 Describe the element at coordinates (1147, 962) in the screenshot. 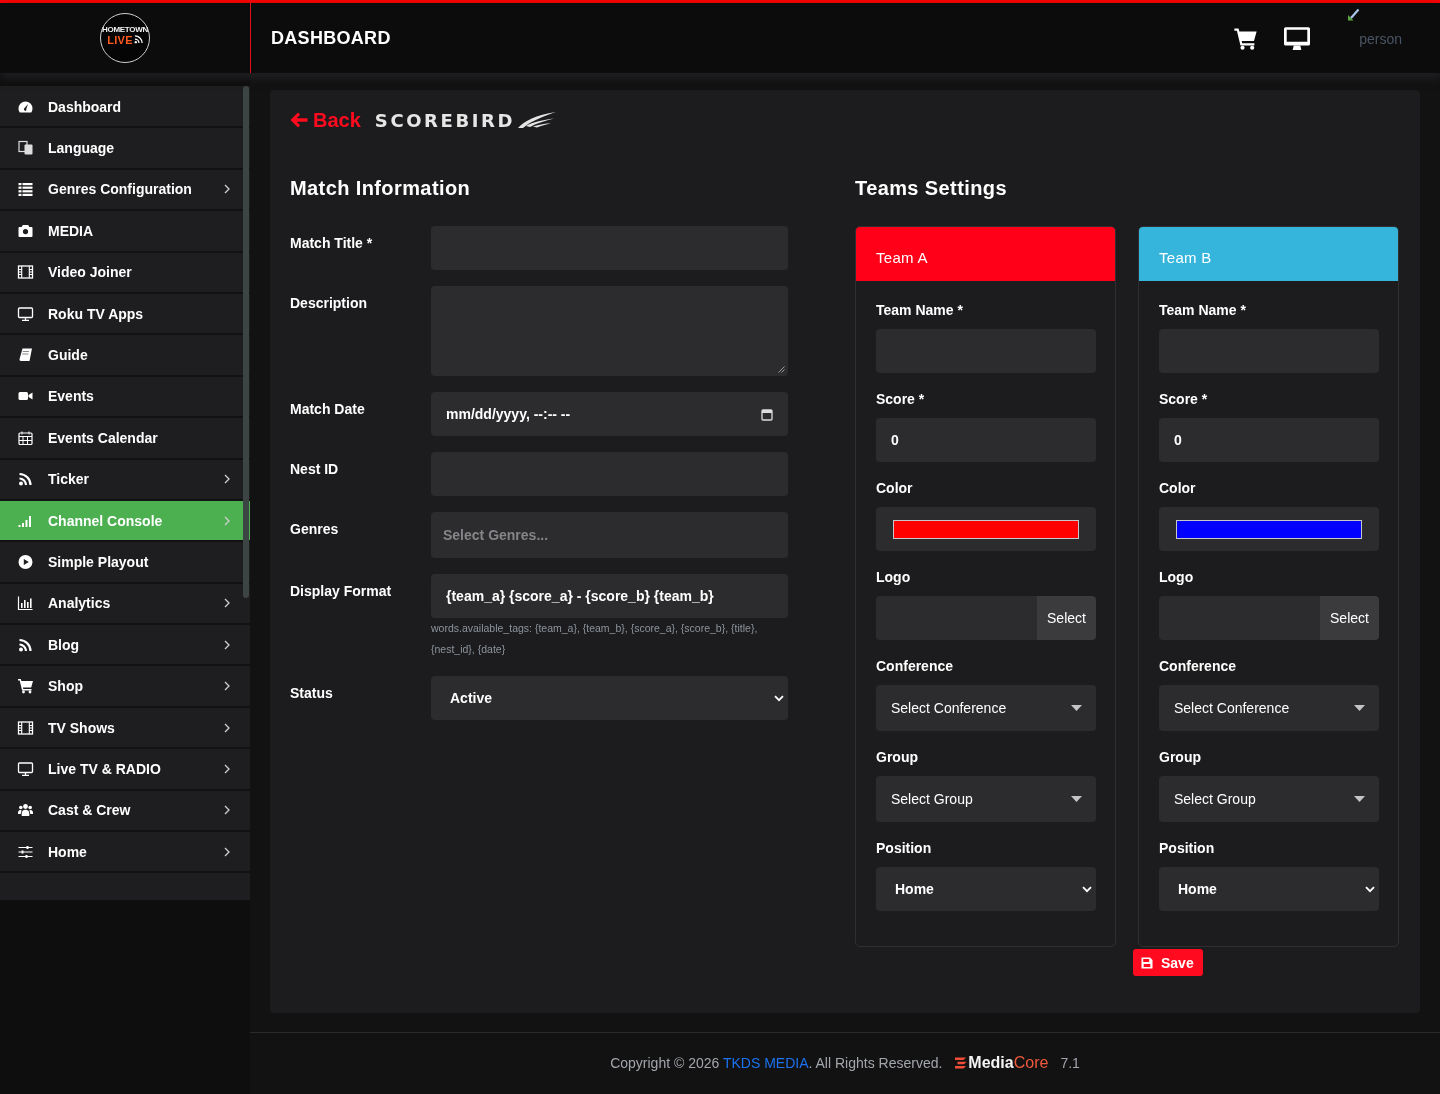

I see `save-icon` at that location.